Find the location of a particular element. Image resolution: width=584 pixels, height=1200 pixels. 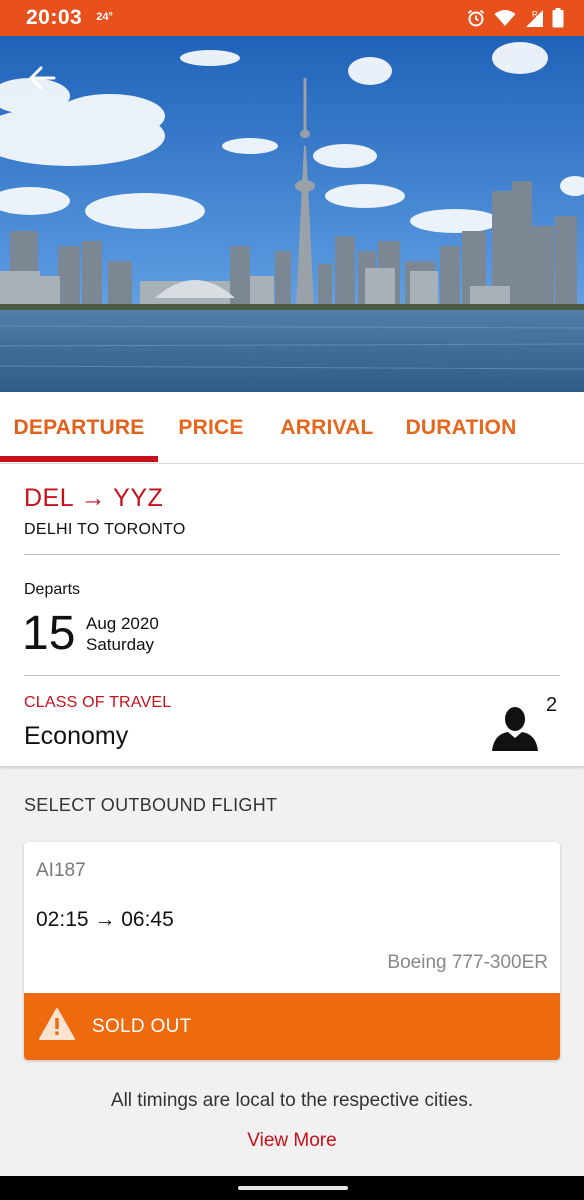

route-code: DEL → YYZ is located at coordinates (94, 498).